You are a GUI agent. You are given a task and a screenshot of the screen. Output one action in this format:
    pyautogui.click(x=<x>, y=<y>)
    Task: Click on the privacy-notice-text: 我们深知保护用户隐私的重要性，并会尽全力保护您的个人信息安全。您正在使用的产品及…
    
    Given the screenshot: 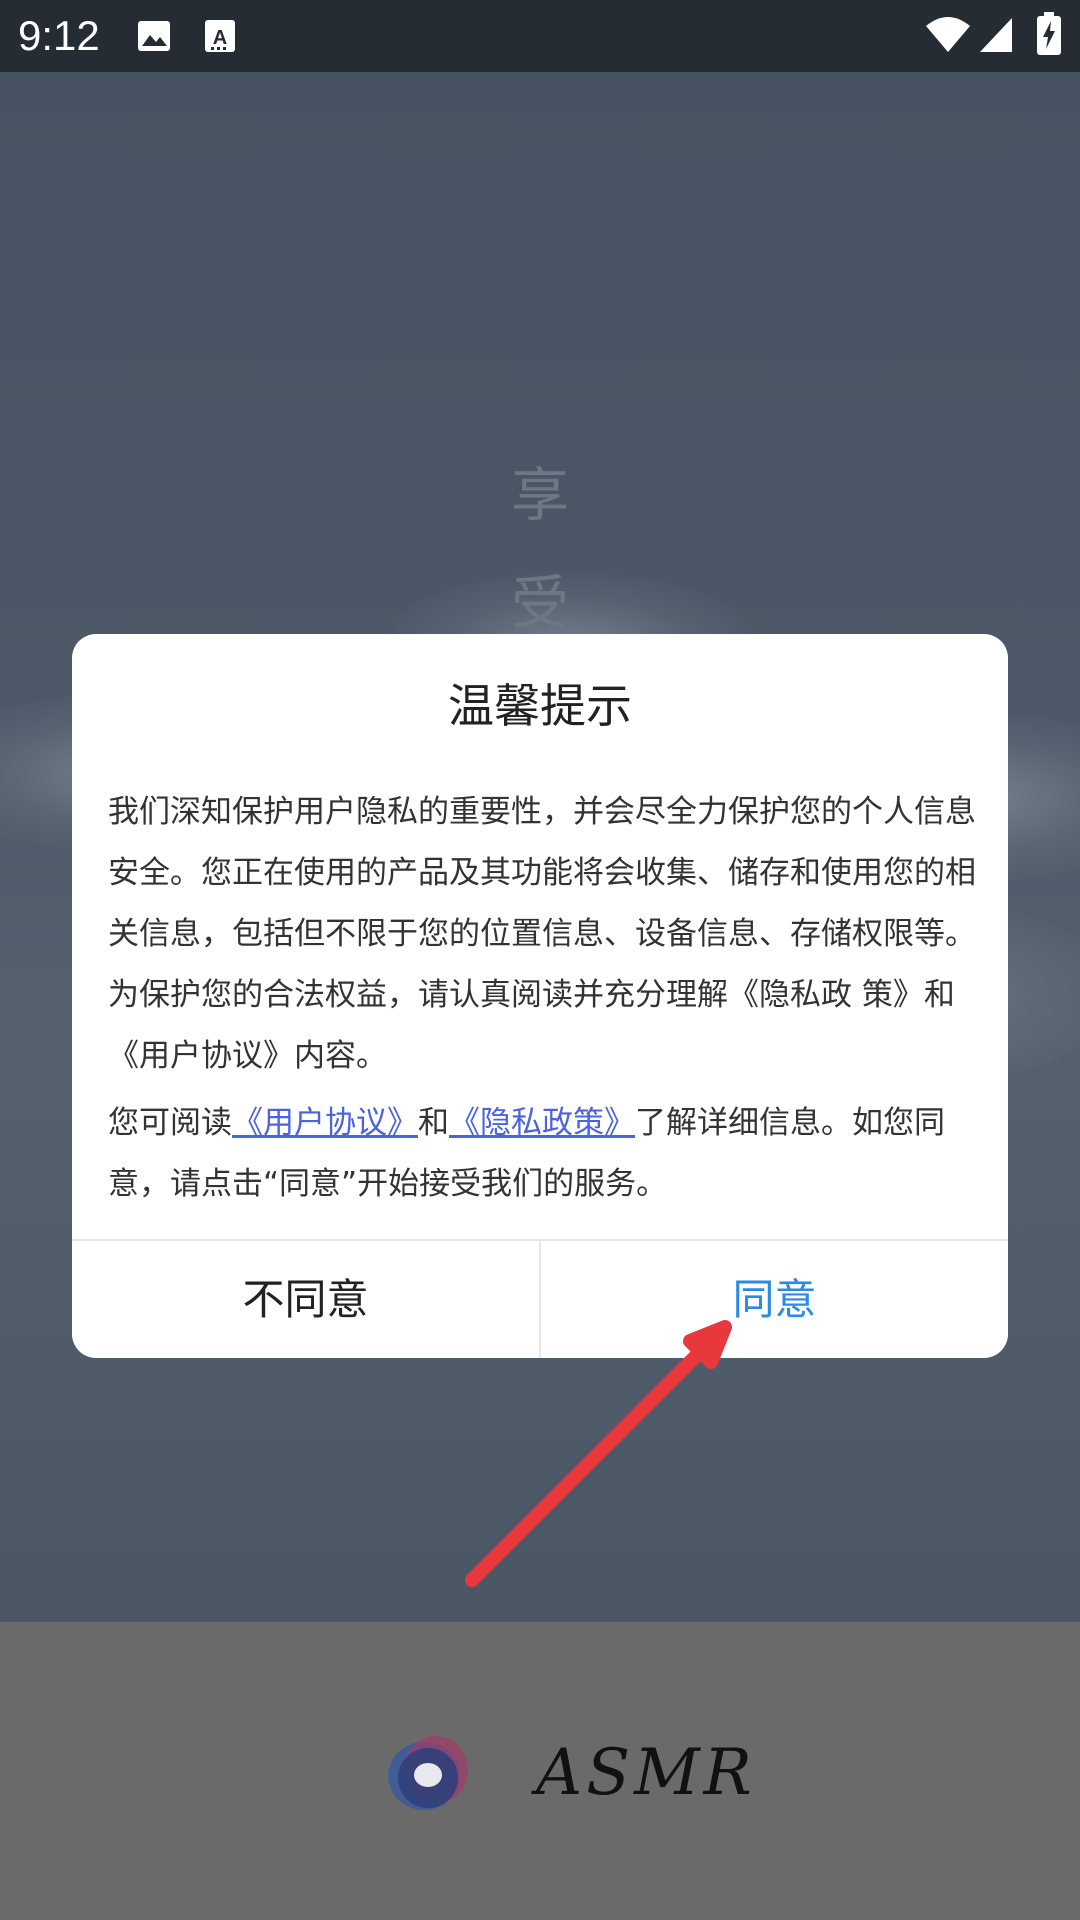 What is the action you would take?
    pyautogui.click(x=542, y=934)
    